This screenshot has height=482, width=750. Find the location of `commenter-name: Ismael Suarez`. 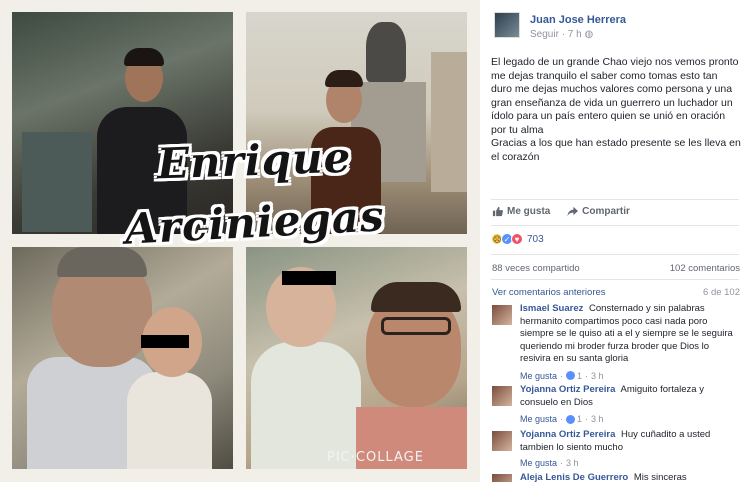

commenter-name: Ismael Suarez is located at coordinates (551, 308).